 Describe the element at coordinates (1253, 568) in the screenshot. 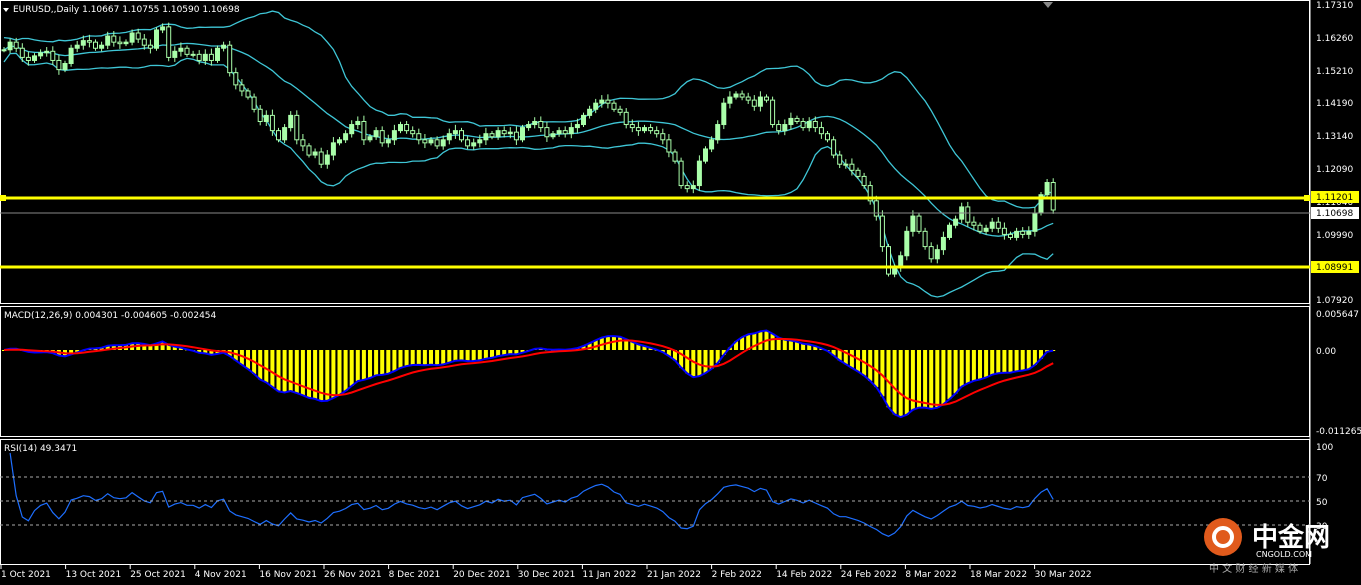

I see `watermark-tagline: 中 文 财 经 新 媒 体` at that location.